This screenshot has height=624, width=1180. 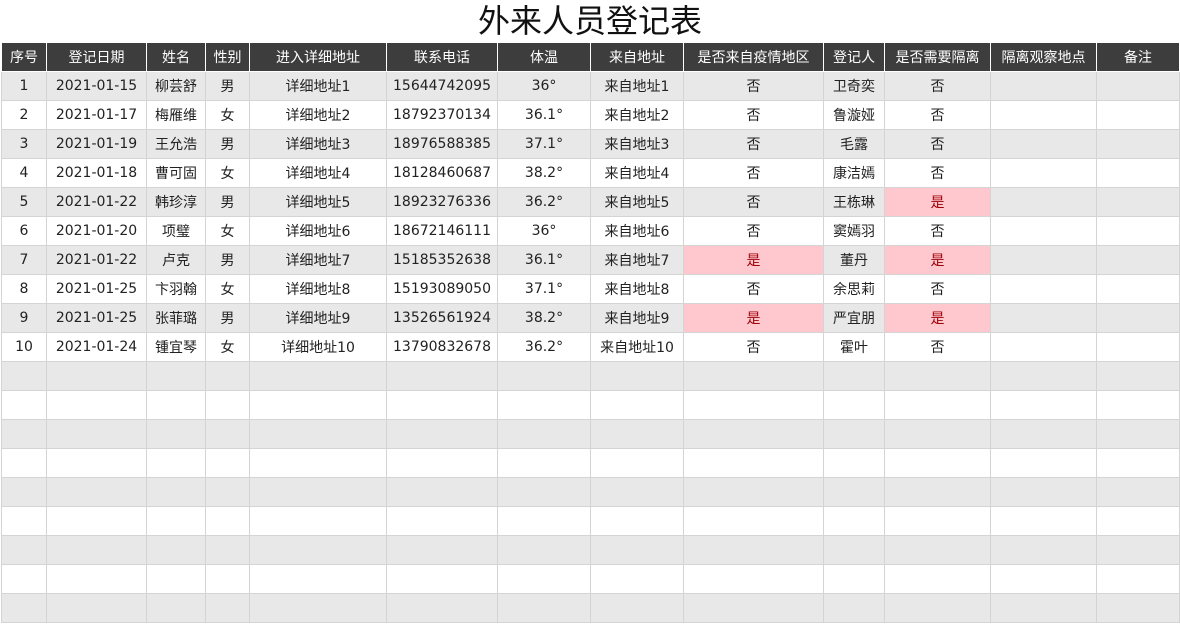 I want to click on col-gender-header: 性别, so click(x=227, y=57).